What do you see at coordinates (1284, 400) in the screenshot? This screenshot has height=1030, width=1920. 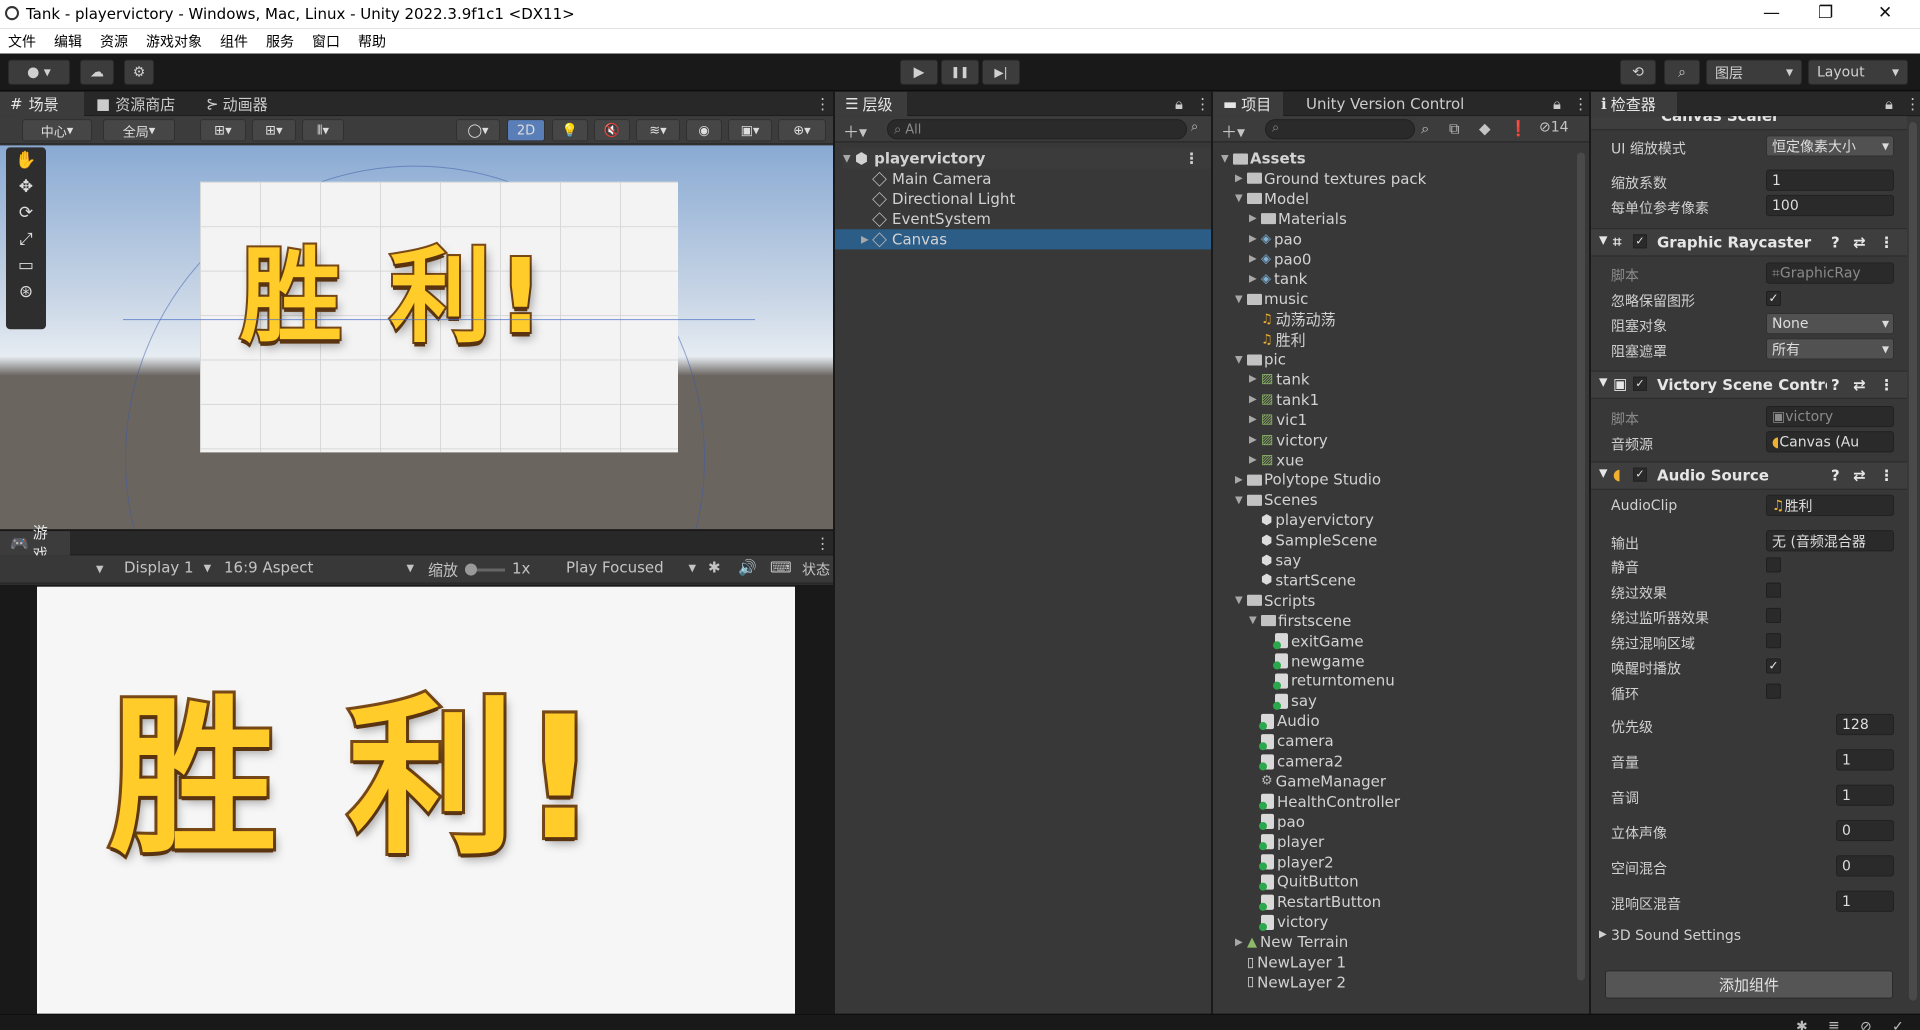 I see `project-asset: ▶ ▨ tank1` at bounding box center [1284, 400].